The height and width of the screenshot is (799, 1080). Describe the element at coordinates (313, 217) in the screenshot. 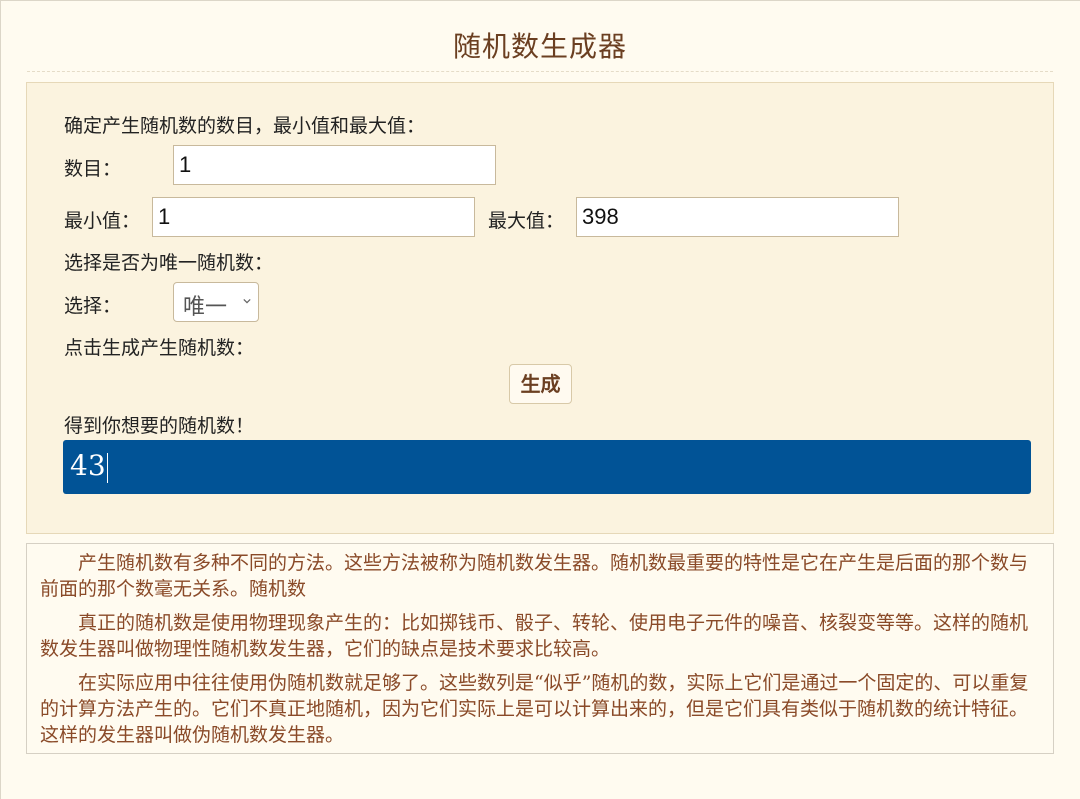

I see `min-input` at that location.